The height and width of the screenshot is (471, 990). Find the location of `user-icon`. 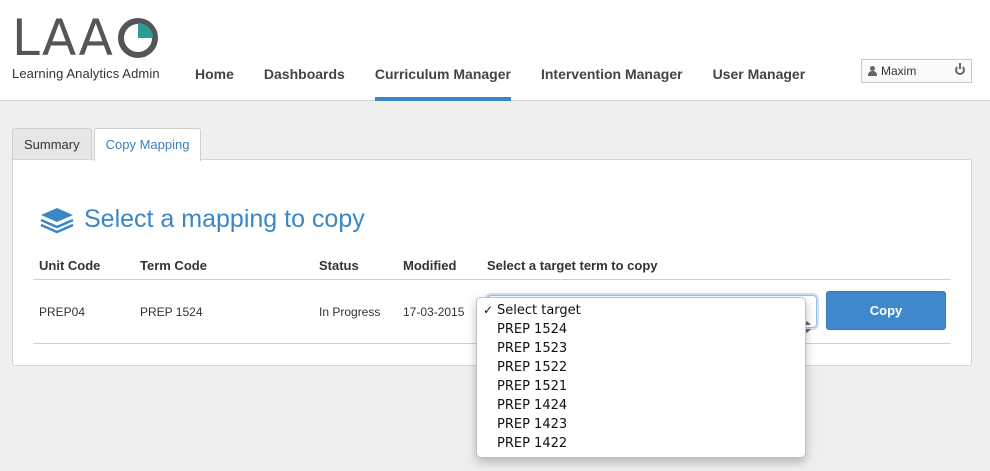

user-icon is located at coordinates (872, 71).